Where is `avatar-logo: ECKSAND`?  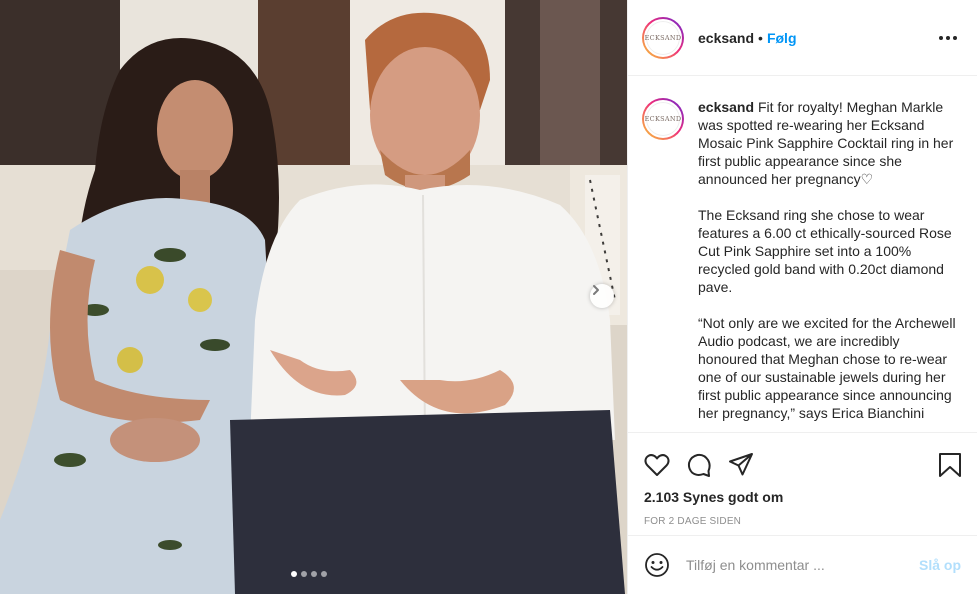 avatar-logo: ECKSAND is located at coordinates (663, 37).